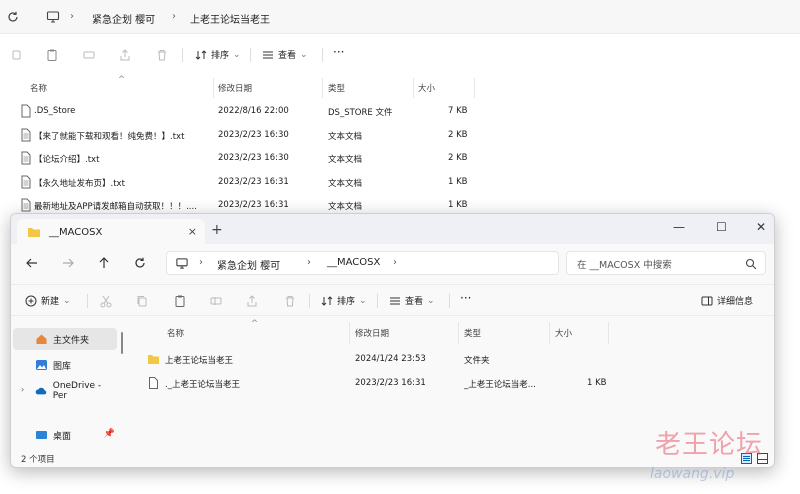  Describe the element at coordinates (109, 434) in the screenshot. I see `pin-icon: 📌` at that location.